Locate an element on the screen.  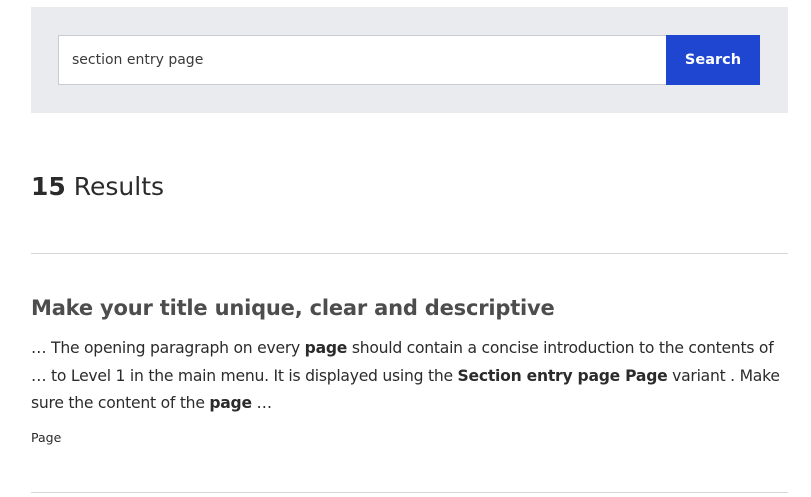
results-count-label: Results is located at coordinates (115, 186).